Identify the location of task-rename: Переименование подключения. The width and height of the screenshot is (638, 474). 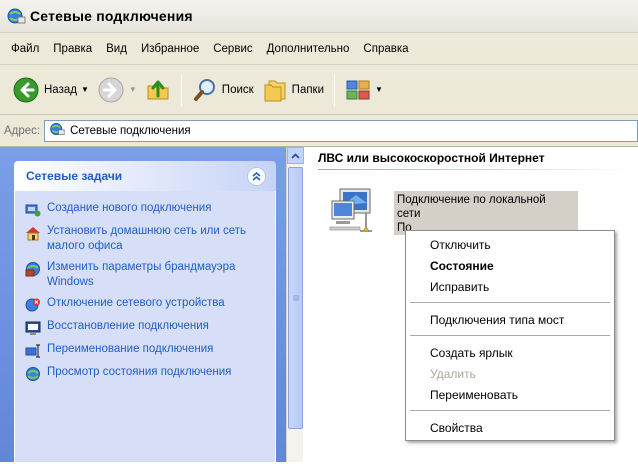
(146, 350).